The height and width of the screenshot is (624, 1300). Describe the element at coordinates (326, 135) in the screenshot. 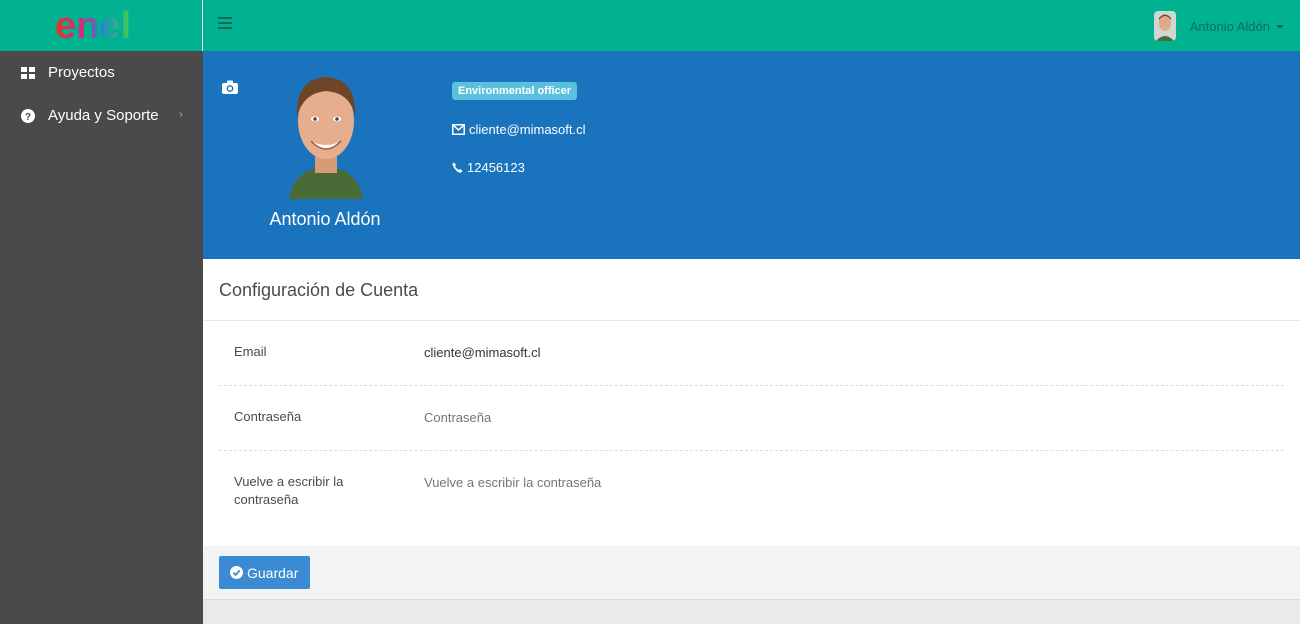

I see `profile-photo` at that location.